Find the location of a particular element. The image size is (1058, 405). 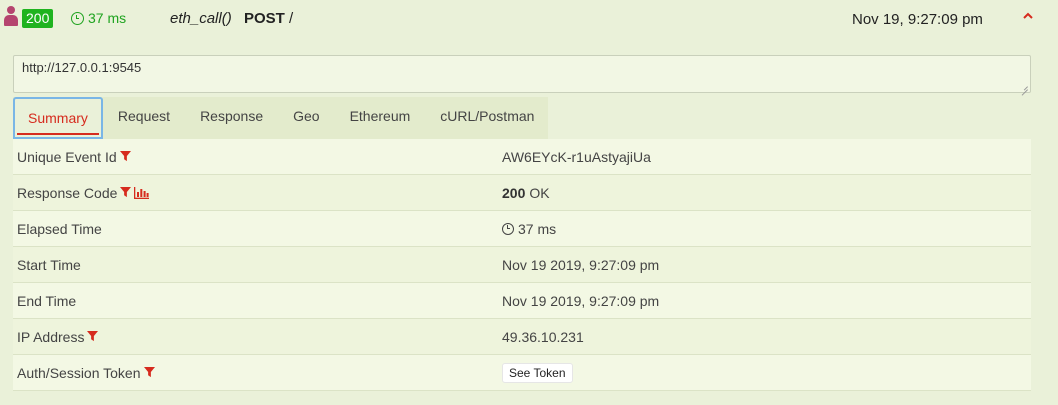

elapsed-value: 37 ms is located at coordinates (107, 18).